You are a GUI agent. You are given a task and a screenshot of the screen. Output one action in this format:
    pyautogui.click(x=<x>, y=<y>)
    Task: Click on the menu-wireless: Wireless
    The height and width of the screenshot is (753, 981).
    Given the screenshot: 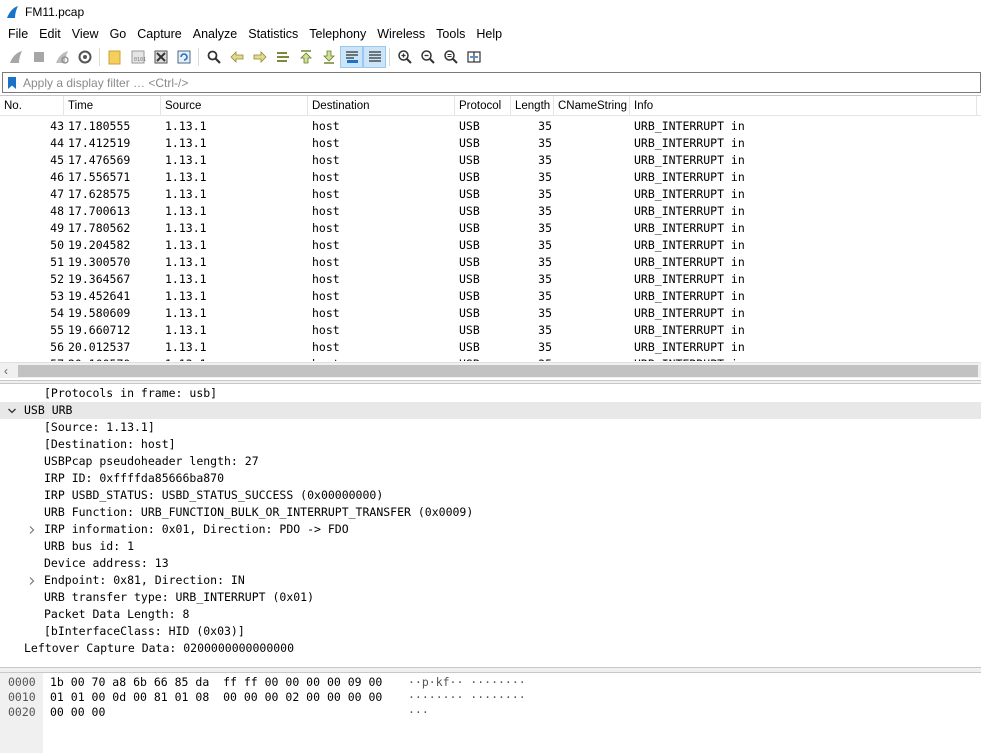 What is the action you would take?
    pyautogui.click(x=401, y=34)
    